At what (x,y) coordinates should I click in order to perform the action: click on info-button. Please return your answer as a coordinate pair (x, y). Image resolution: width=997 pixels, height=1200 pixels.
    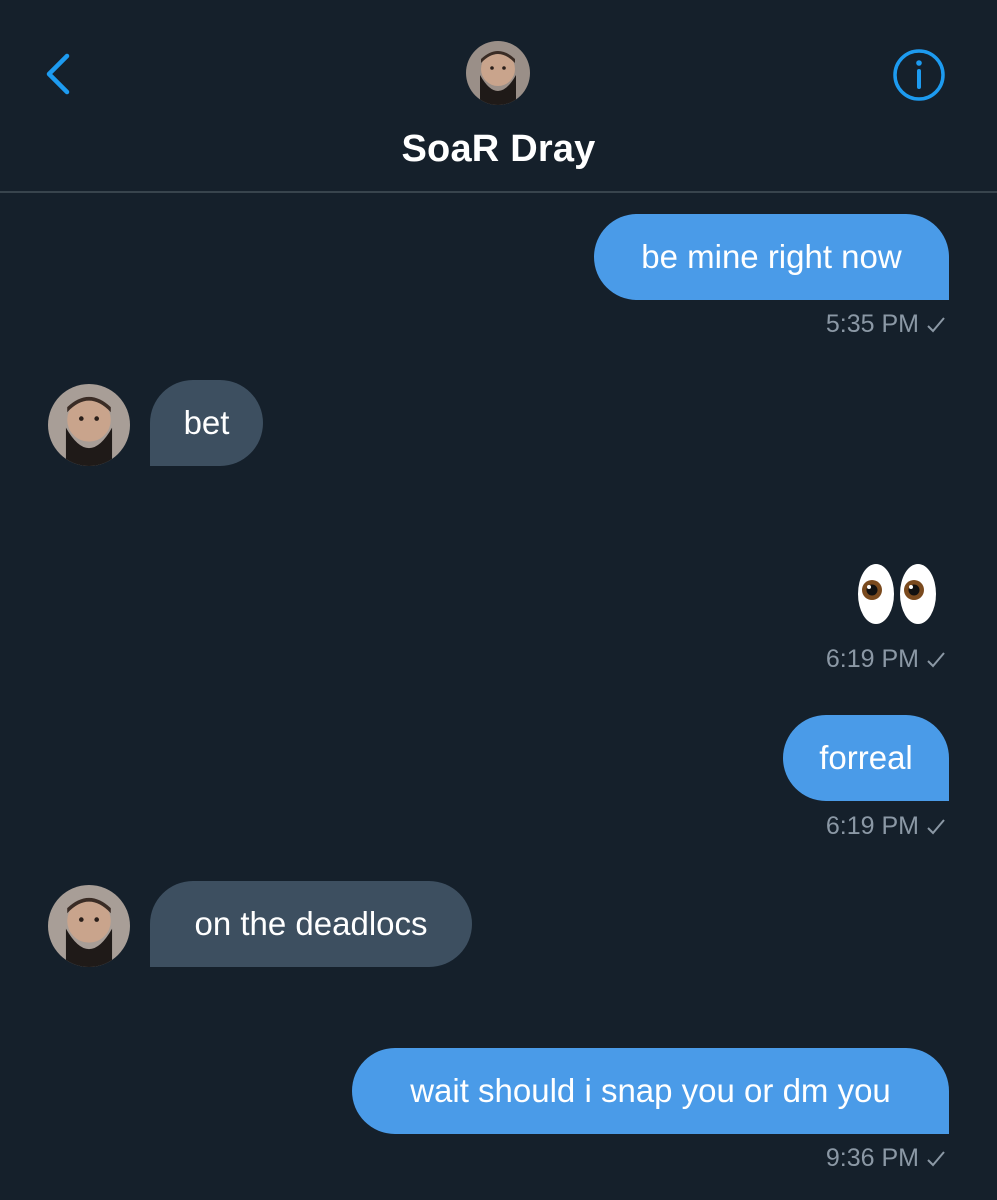
    Looking at the image, I should click on (919, 75).